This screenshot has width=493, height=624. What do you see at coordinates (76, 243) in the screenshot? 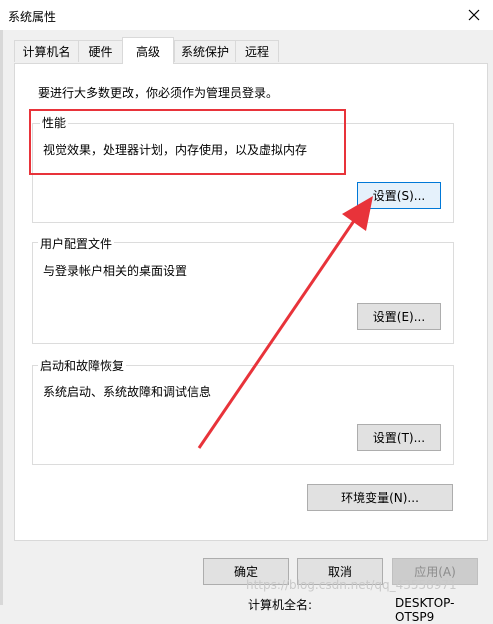
I see `user-profiles-title: 用户配置文件` at bounding box center [76, 243].